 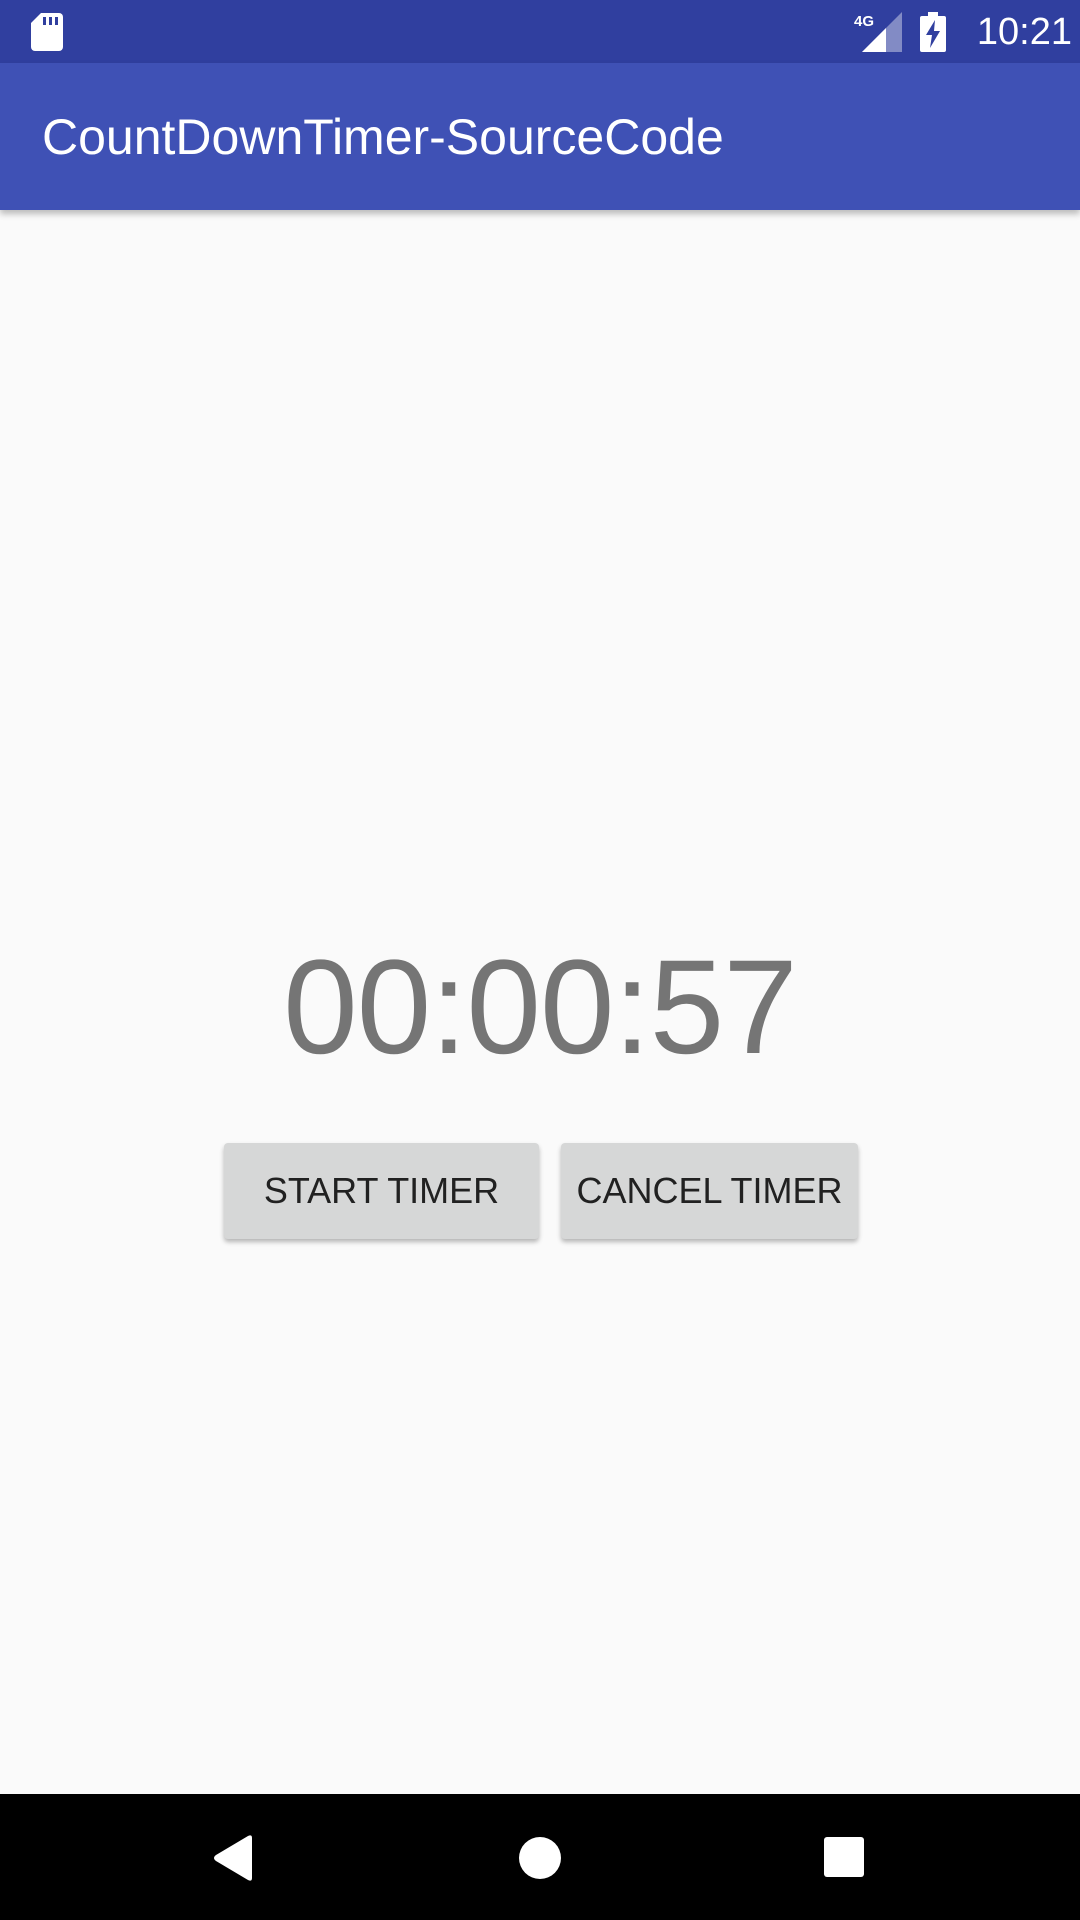 What do you see at coordinates (933, 32) in the screenshot?
I see `battery-charging-icon` at bounding box center [933, 32].